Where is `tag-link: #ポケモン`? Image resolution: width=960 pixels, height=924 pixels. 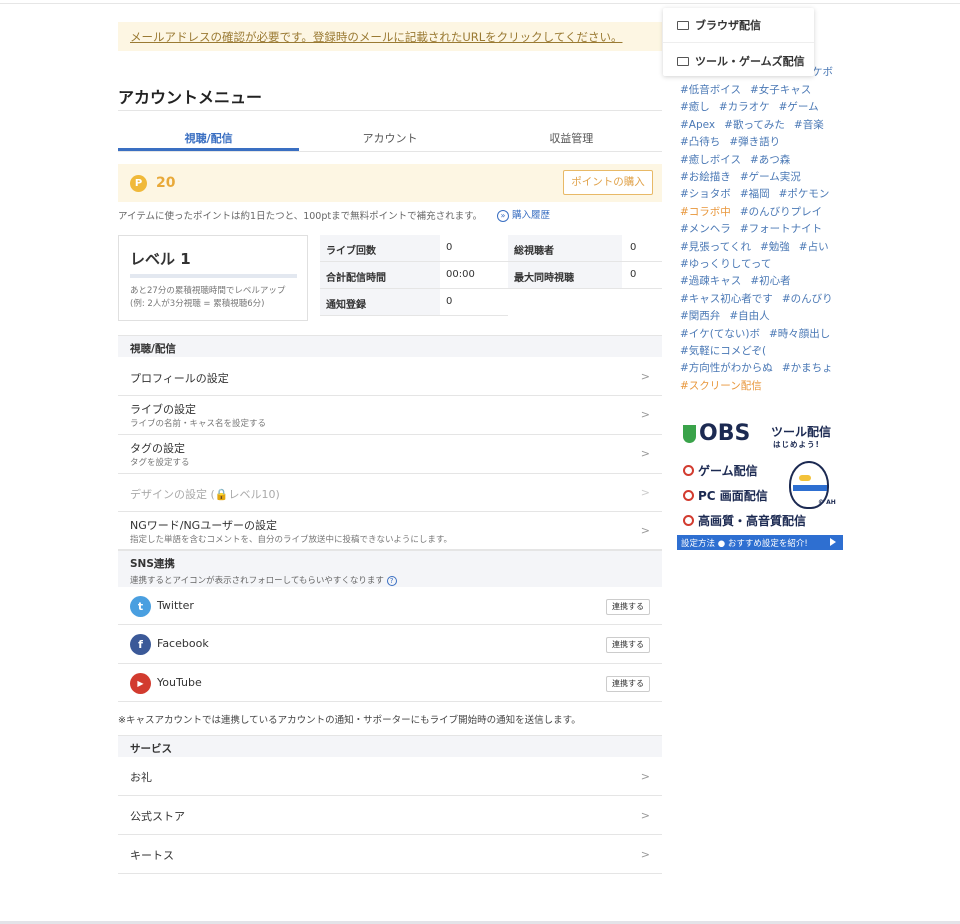 tag-link: #ポケモン is located at coordinates (804, 194).